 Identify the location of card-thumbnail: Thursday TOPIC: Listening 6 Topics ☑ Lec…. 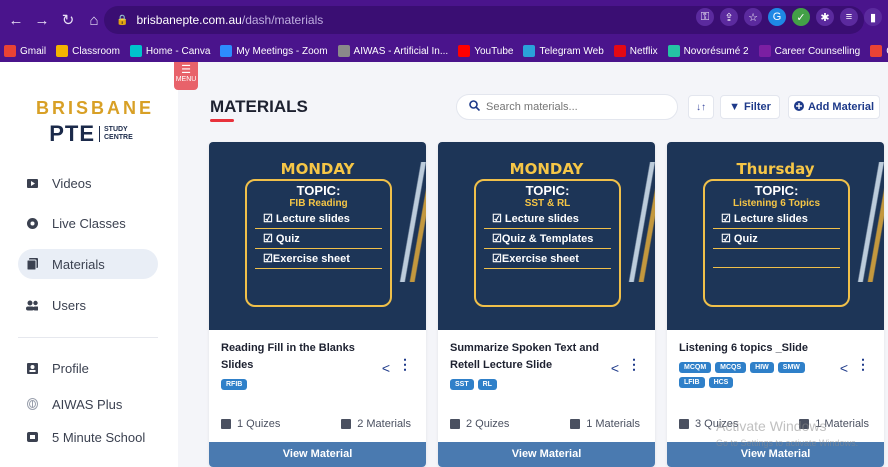
(775, 236).